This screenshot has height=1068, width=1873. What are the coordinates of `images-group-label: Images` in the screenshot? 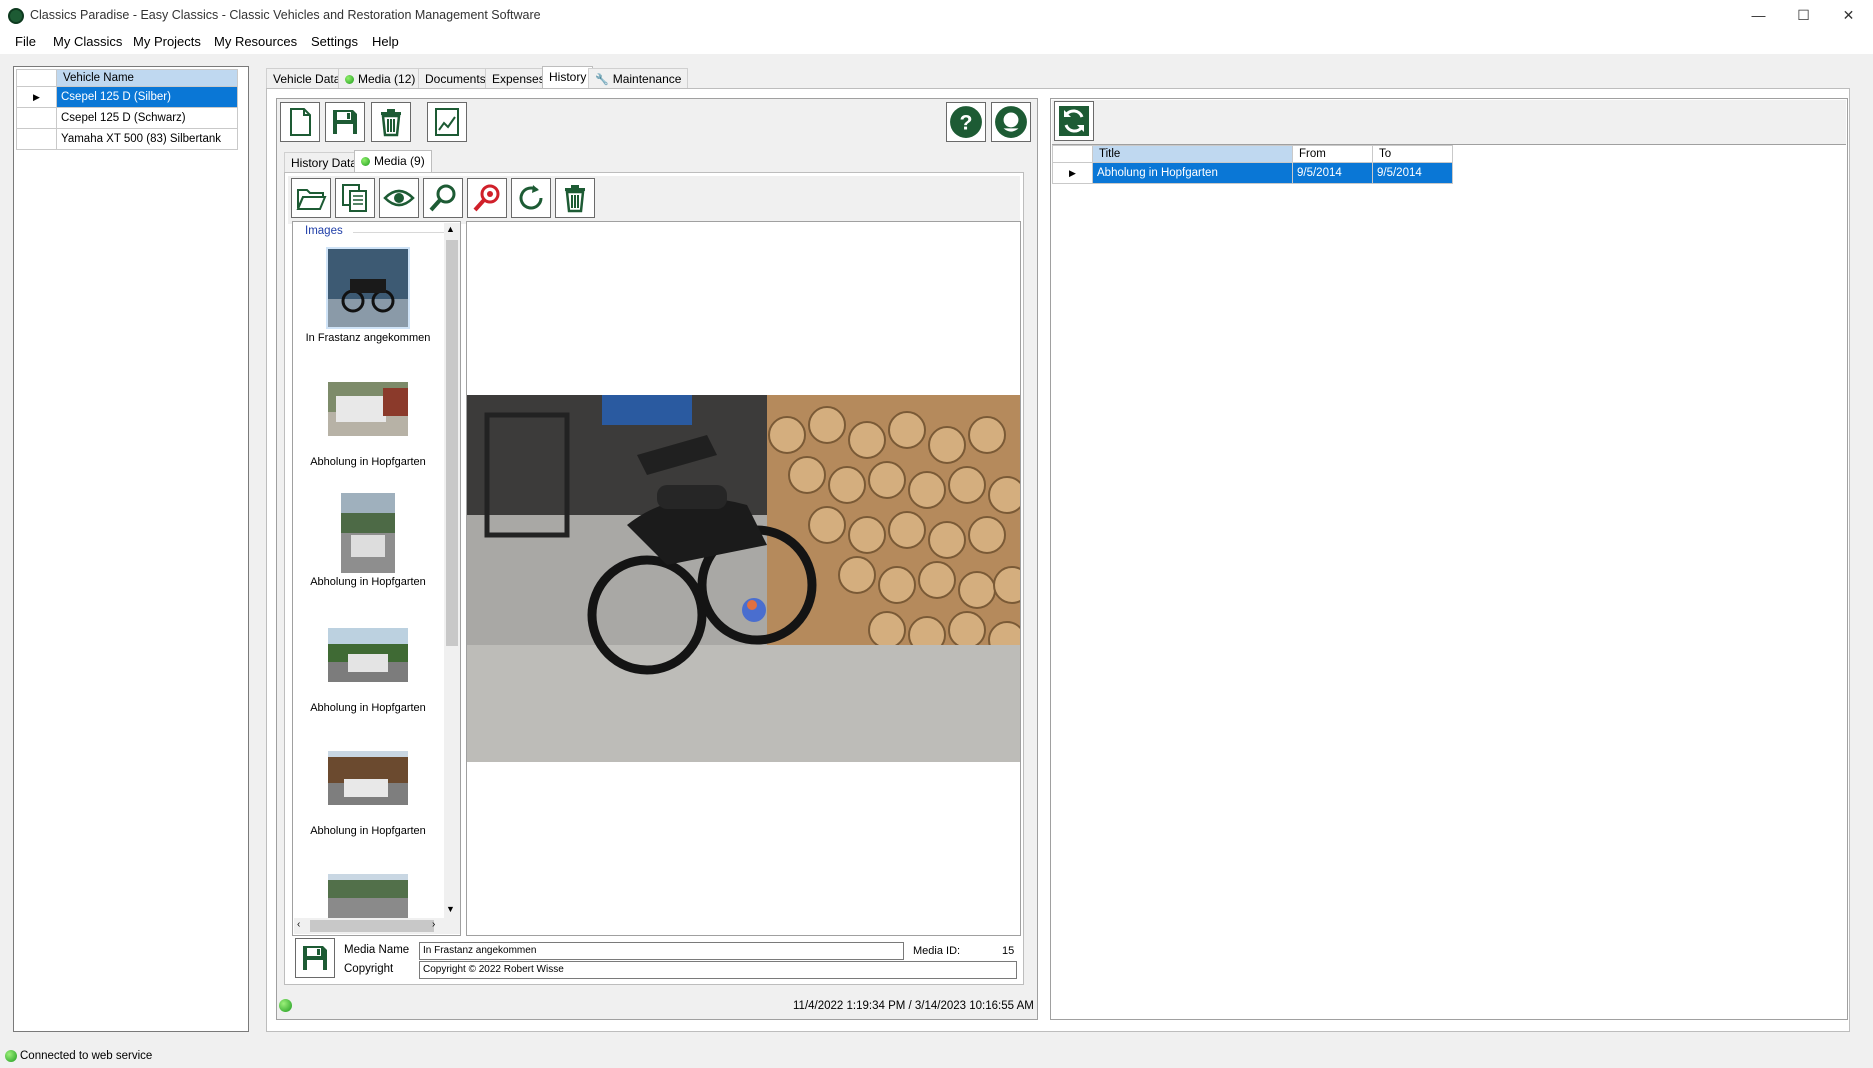 It's located at (324, 231).